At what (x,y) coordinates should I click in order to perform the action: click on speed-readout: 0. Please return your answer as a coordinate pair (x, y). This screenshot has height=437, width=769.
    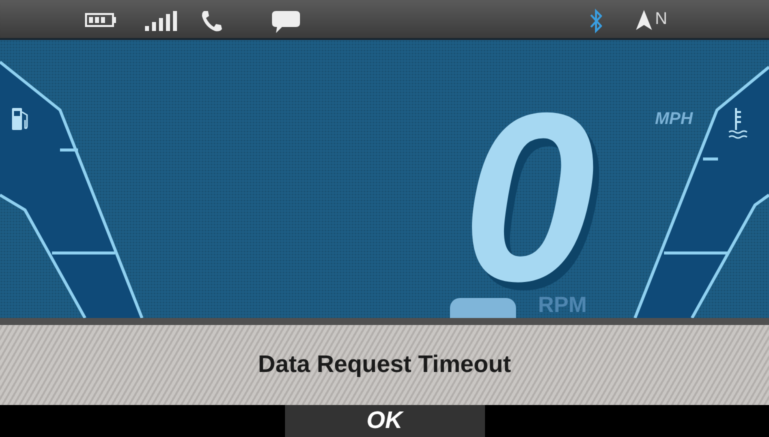
    Looking at the image, I should click on (529, 197).